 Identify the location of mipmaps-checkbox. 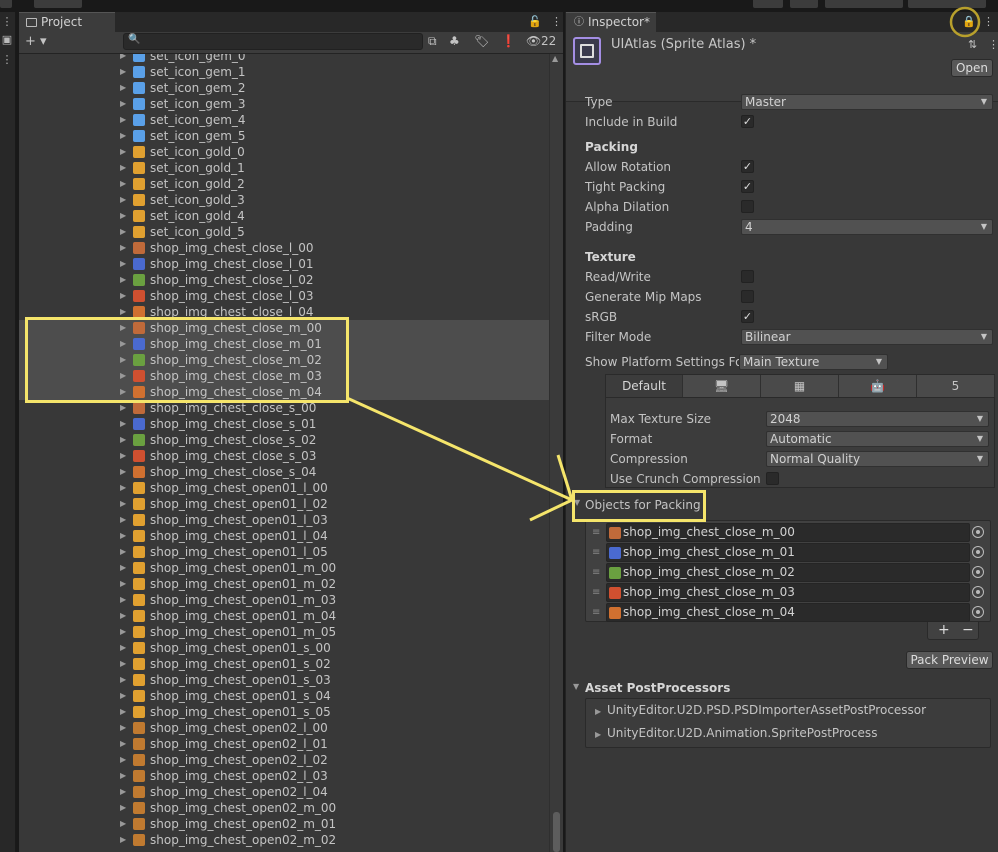
(747, 296).